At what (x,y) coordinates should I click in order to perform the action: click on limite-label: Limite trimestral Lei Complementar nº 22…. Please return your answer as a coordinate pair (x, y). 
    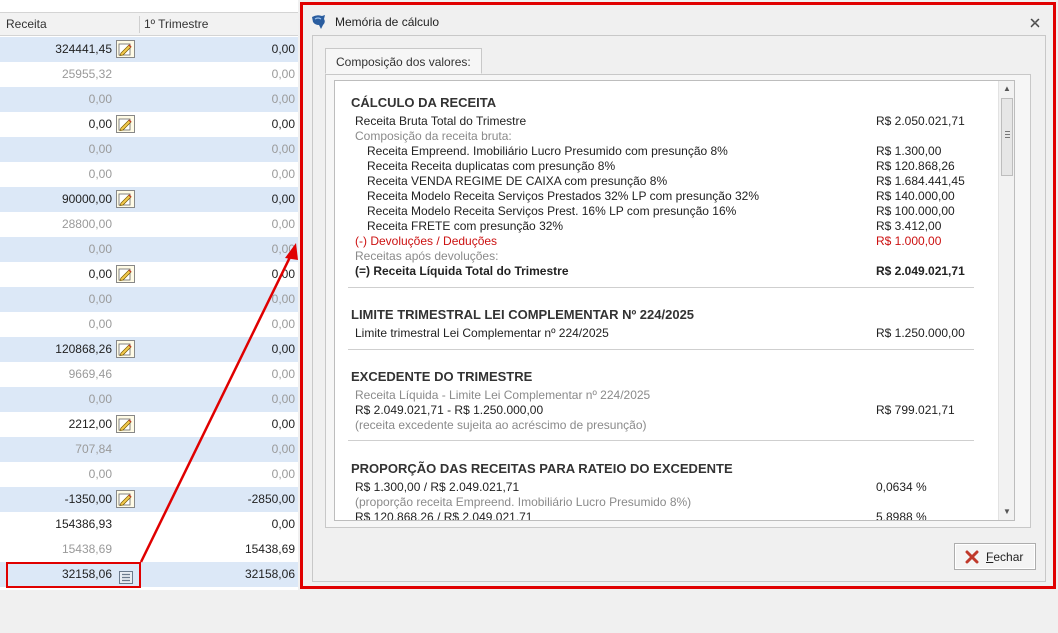
    Looking at the image, I should click on (482, 333).